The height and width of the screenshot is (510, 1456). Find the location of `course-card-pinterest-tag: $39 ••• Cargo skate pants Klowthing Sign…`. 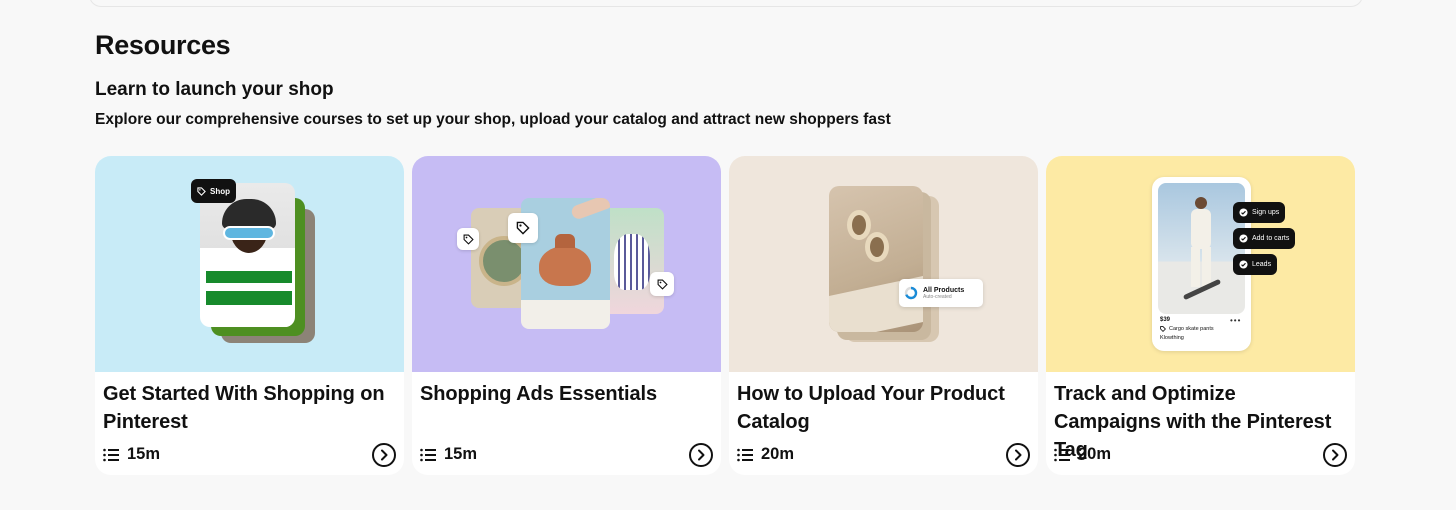

course-card-pinterest-tag: $39 ••• Cargo skate pants Klowthing Sign… is located at coordinates (1200, 315).